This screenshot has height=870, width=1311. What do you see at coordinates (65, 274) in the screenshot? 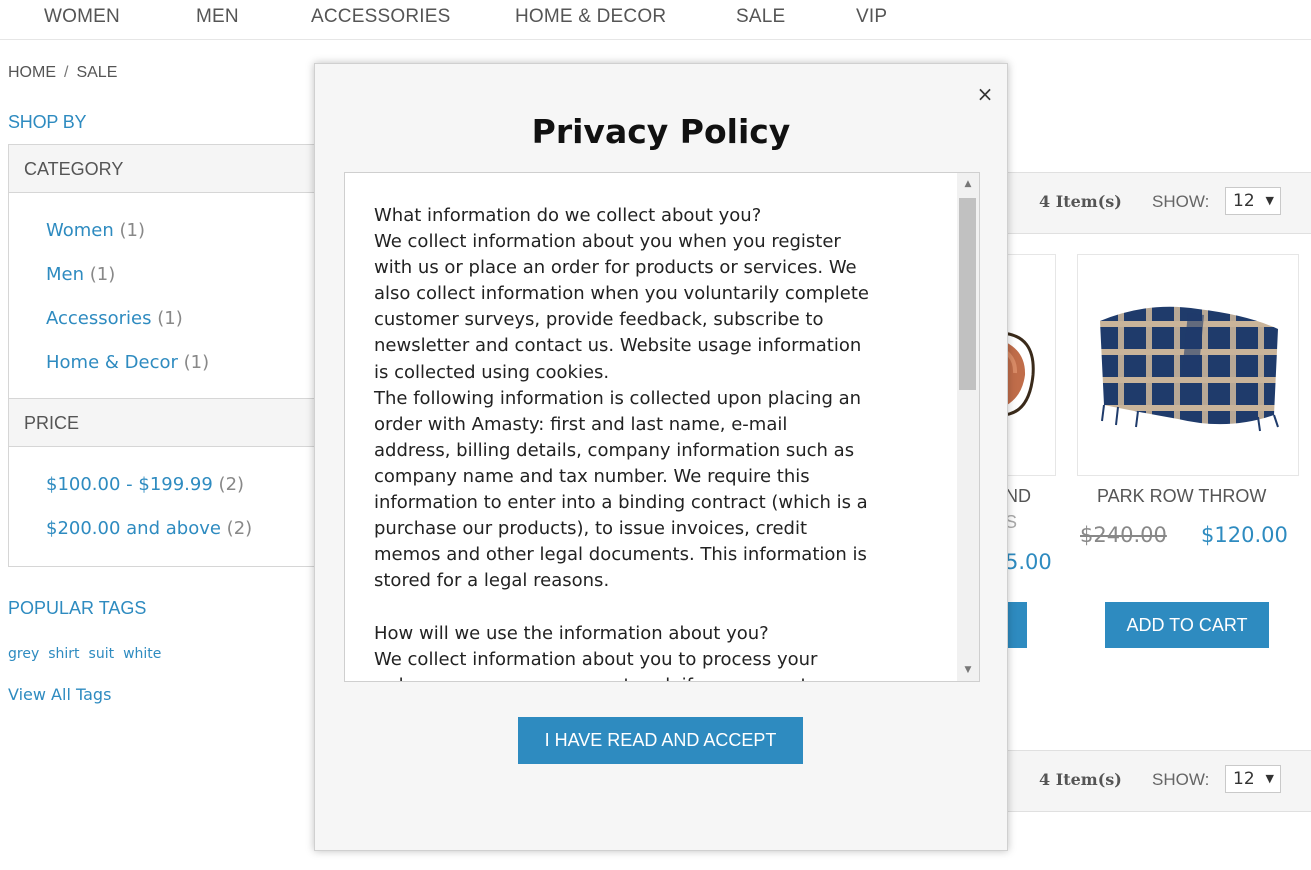
I see `filter-label: Men` at bounding box center [65, 274].